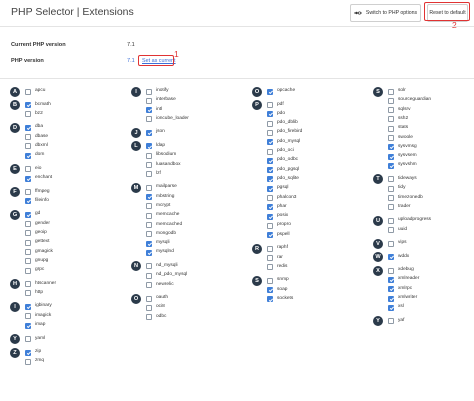 Image resolution: width=474 pixels, height=401 pixels. Describe the element at coordinates (277, 216) in the screenshot. I see `extension-posix: posix` at that location.